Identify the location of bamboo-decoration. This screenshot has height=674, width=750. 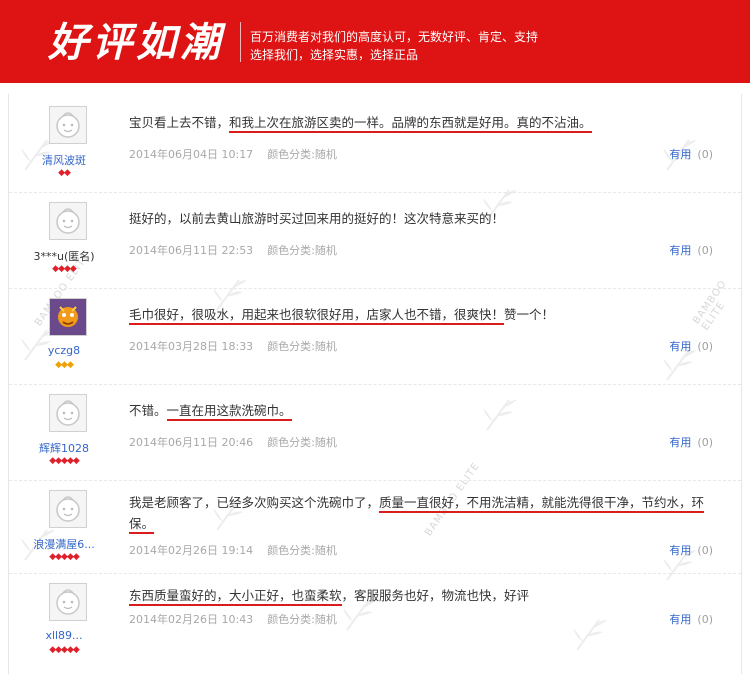
(590, 635).